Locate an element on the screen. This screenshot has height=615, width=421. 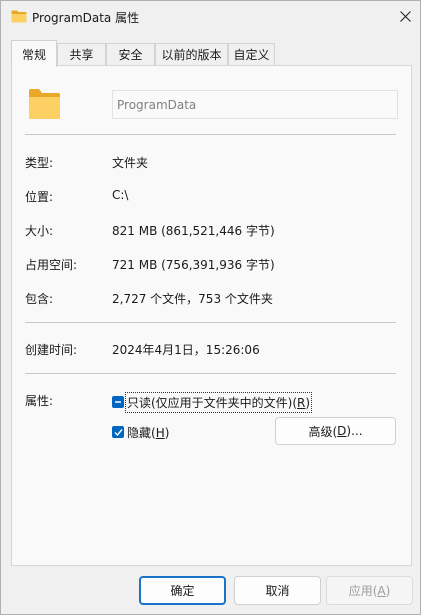
tab-customize: 自定义 is located at coordinates (251, 54).